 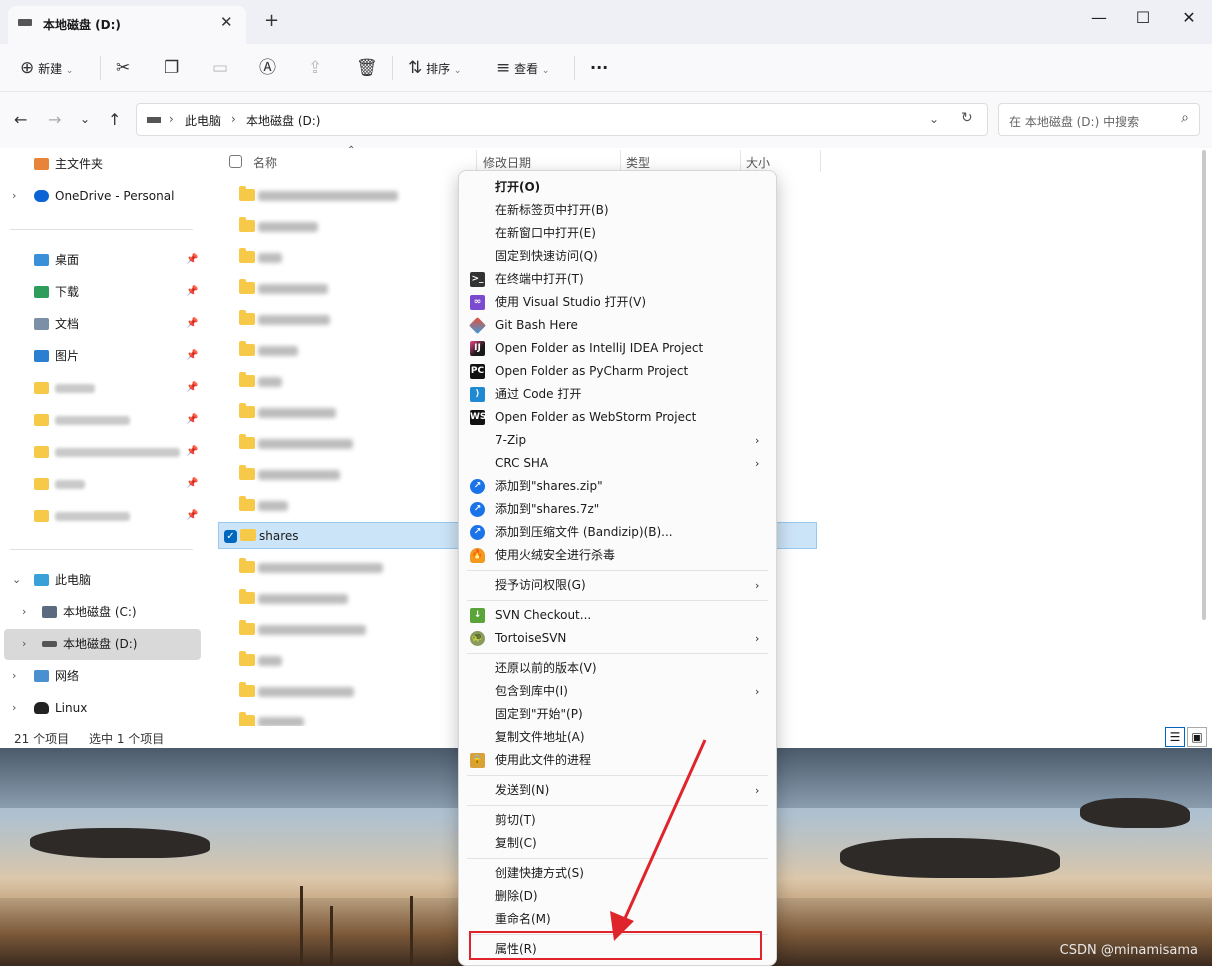 What do you see at coordinates (547, 509) in the screenshot?
I see `menu-item-label: 添加到"shares.7z"` at bounding box center [547, 509].